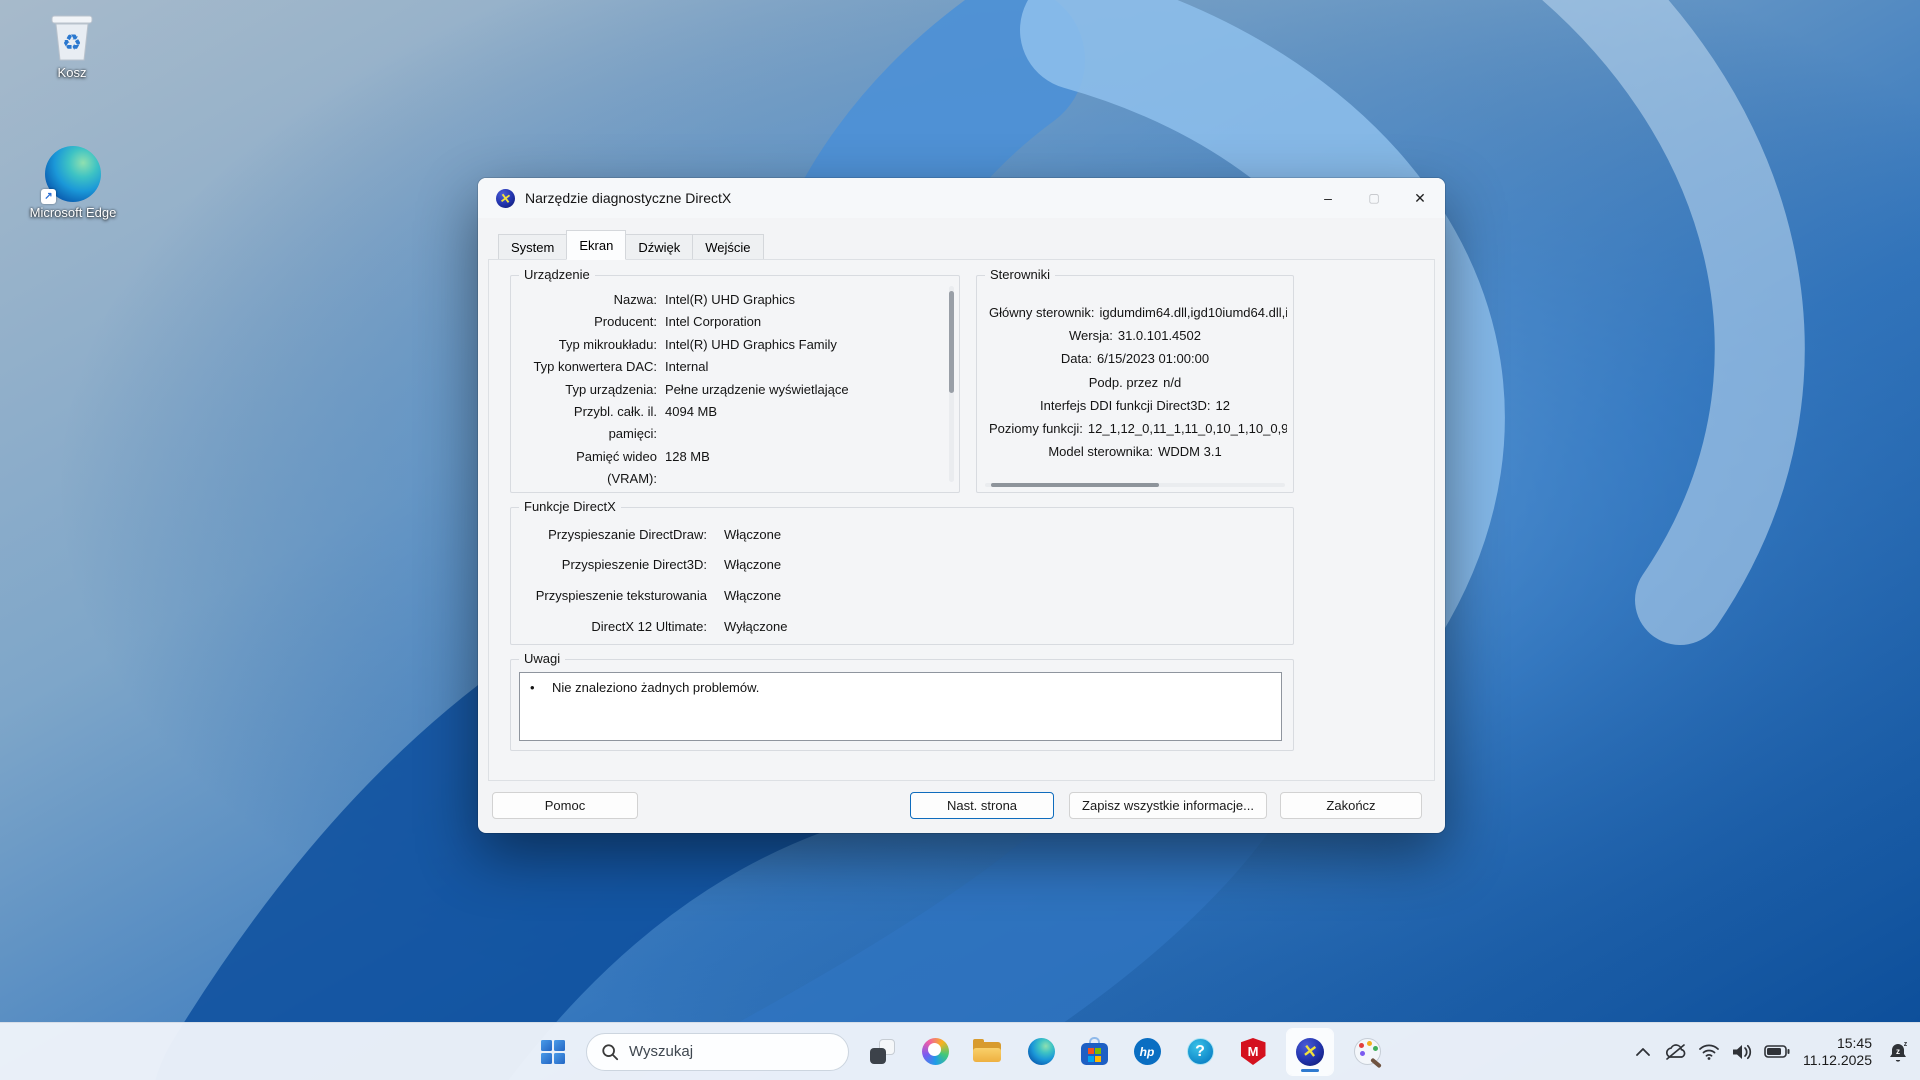  Describe the element at coordinates (610, 1051) in the screenshot. I see `search-icon` at that location.